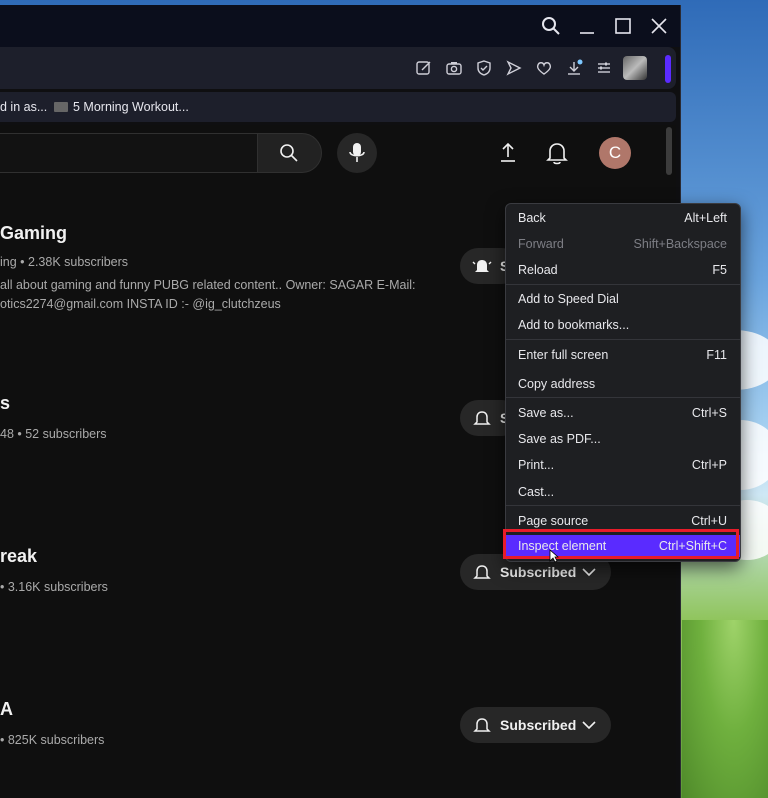 This screenshot has width=768, height=798. What do you see at coordinates (623, 299) in the screenshot?
I see `menu-item-add-to-speed-dial: Add to Speed Dial` at bounding box center [623, 299].